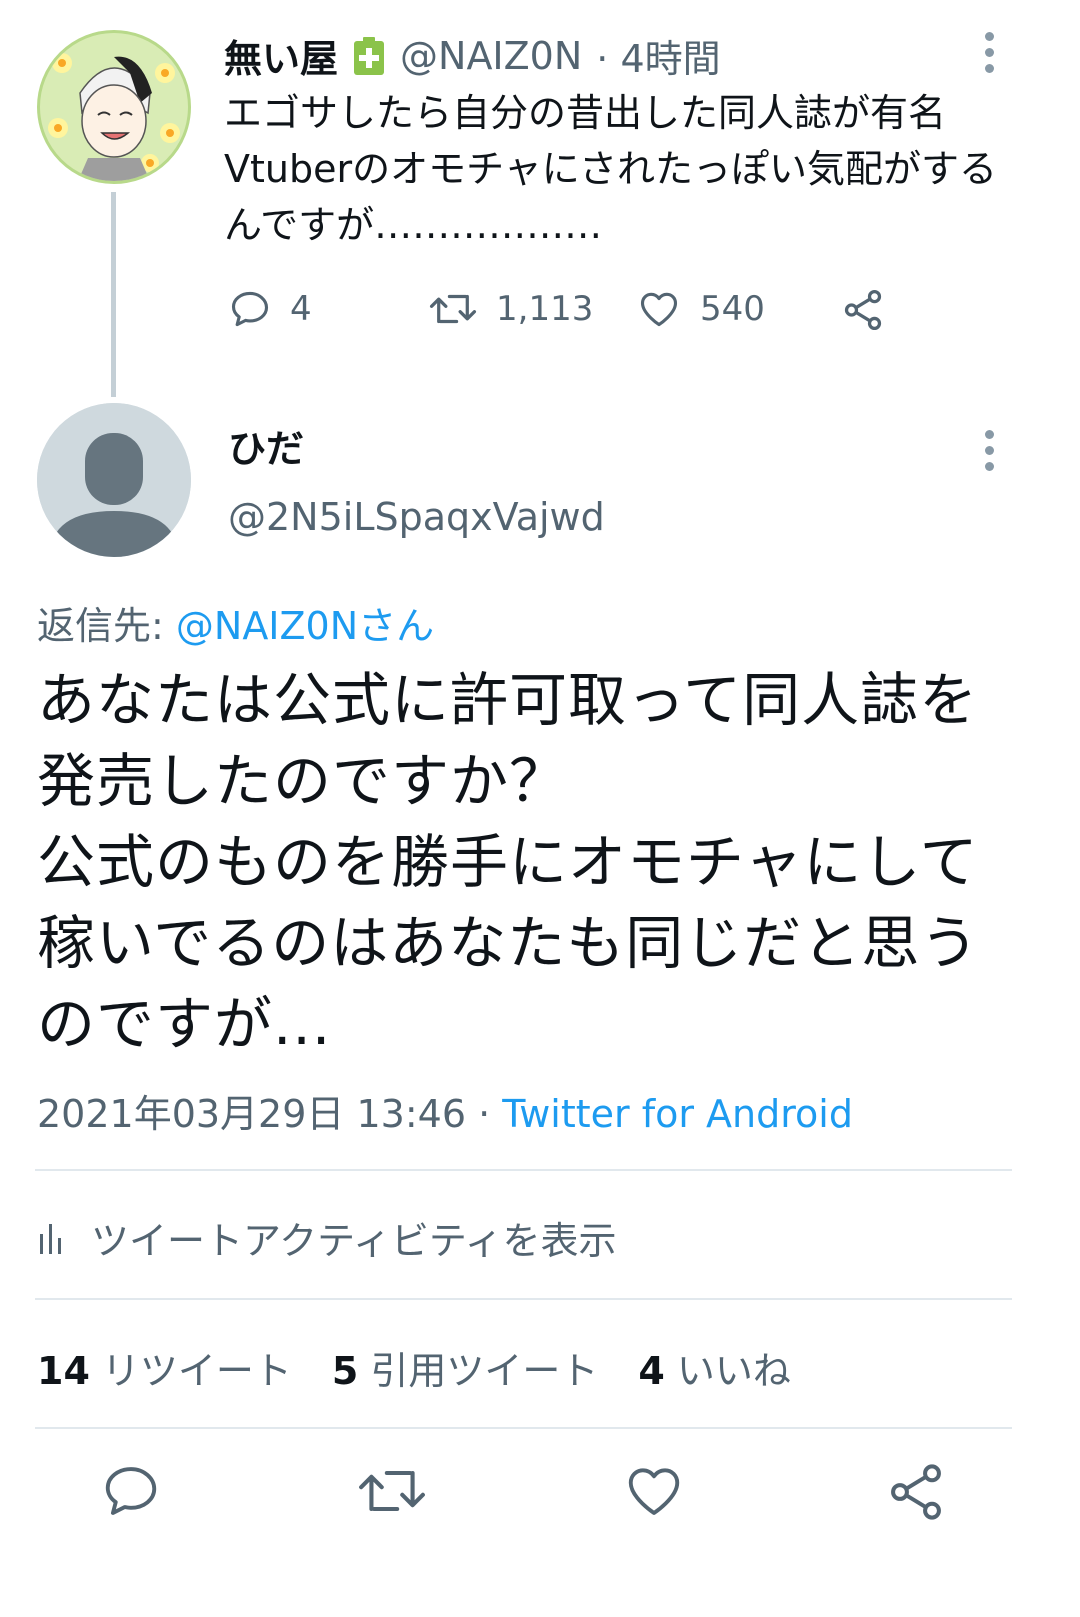 The width and height of the screenshot is (1080, 1617). I want to click on source-link: Twitter for Android, so click(677, 1114).